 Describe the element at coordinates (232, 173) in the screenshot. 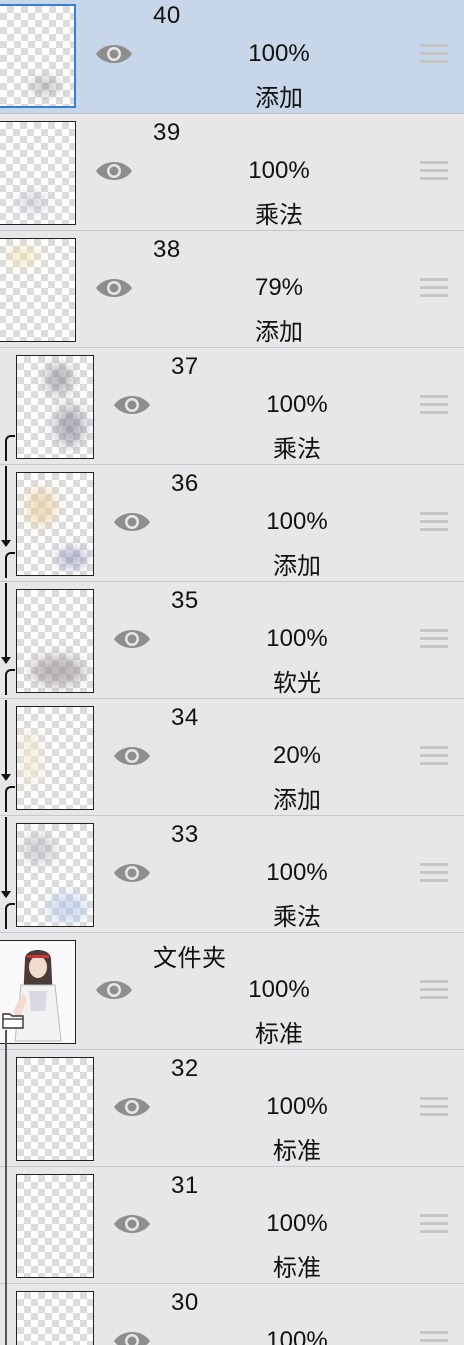

I see `layer-row: 39 100% 乘法` at that location.